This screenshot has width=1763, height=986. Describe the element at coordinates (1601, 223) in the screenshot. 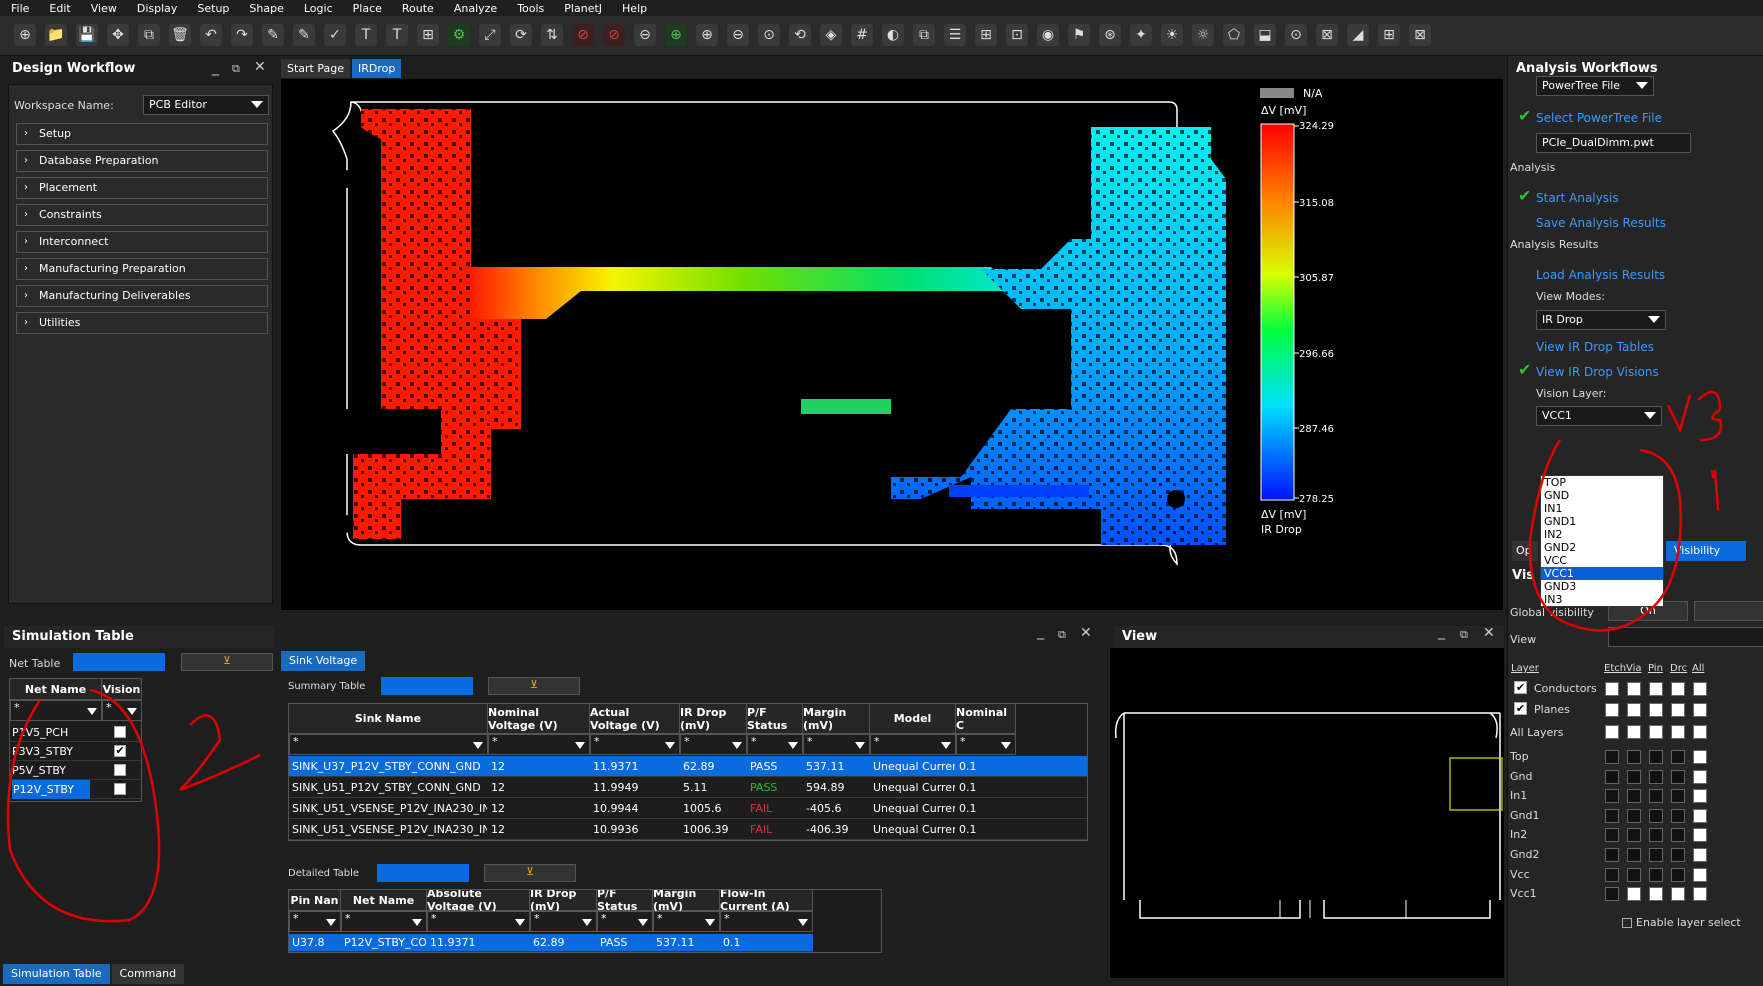

I see `save-results-link: Save Analysis Results` at that location.